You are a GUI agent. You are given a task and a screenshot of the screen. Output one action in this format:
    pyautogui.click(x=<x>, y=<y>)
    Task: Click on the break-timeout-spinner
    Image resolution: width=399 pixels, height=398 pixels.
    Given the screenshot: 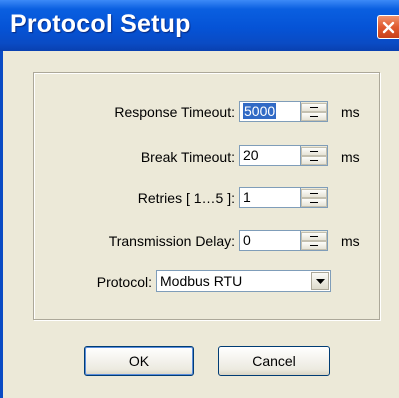 What is the action you would take?
    pyautogui.click(x=314, y=155)
    